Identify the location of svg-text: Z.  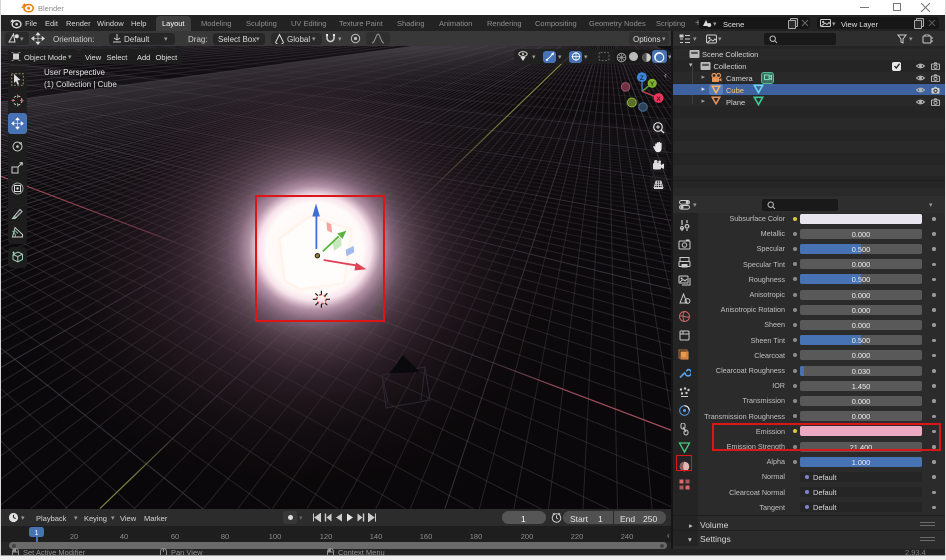
(642, 78).